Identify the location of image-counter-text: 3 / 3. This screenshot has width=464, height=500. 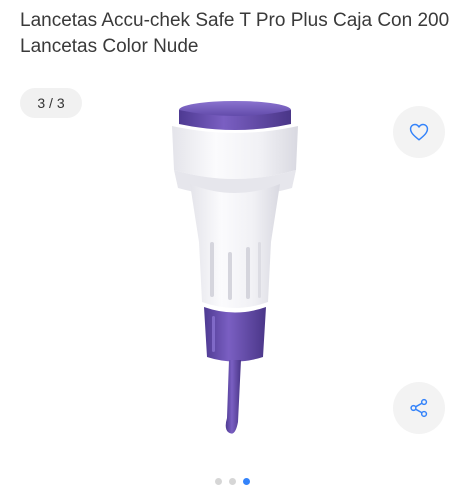
(51, 103).